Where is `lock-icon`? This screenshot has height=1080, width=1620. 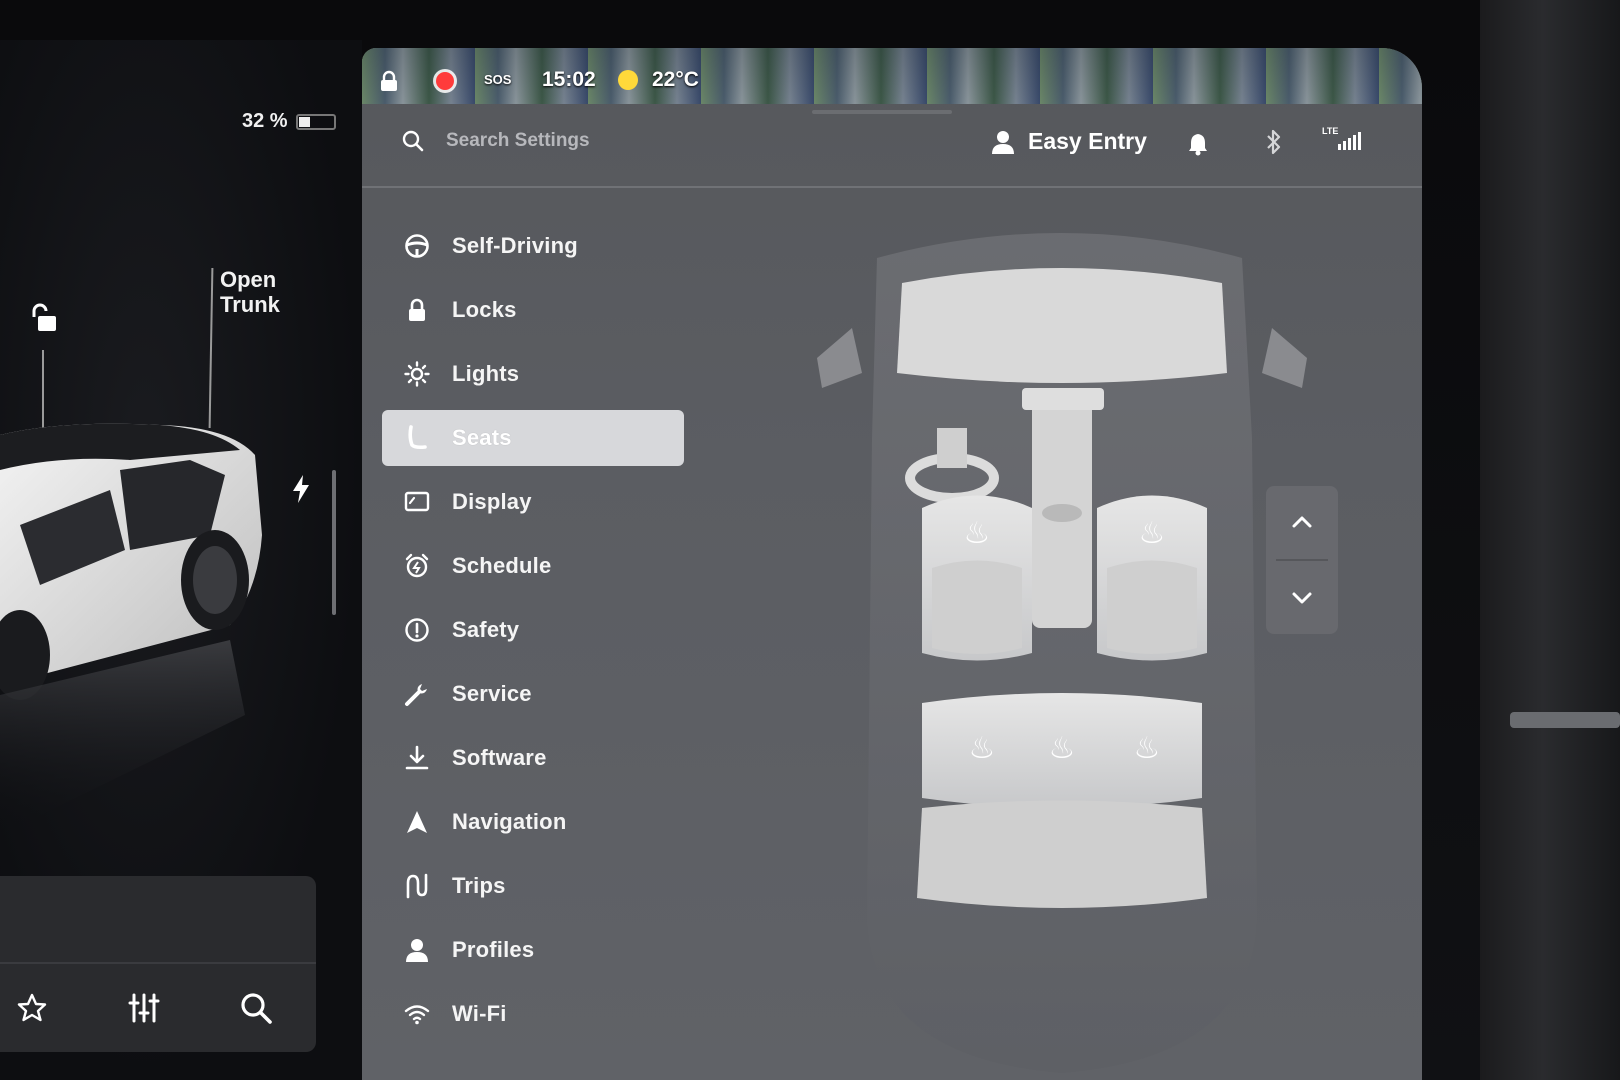
lock-icon is located at coordinates (417, 310).